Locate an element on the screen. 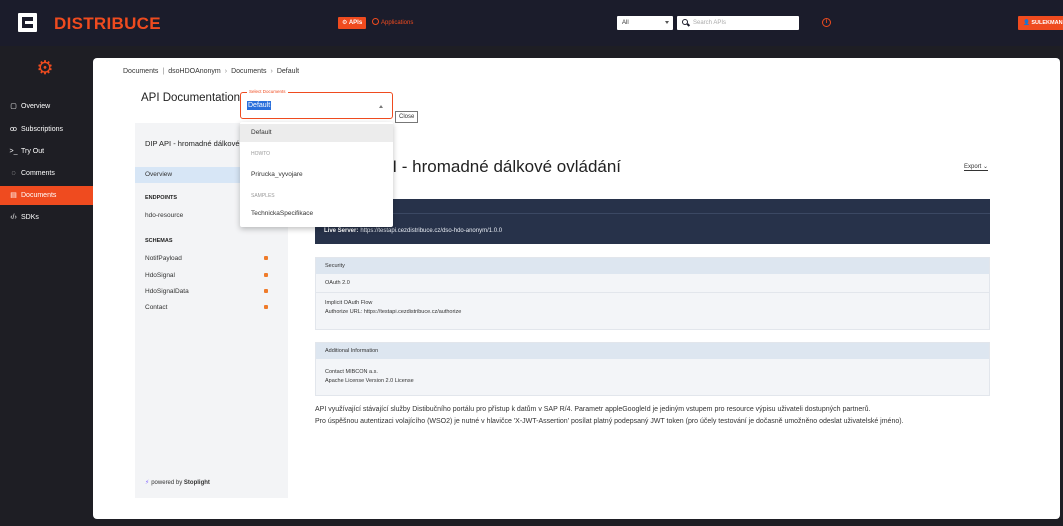 This screenshot has height=526, width=1063. bolt-icon: ⚡ is located at coordinates (147, 483).